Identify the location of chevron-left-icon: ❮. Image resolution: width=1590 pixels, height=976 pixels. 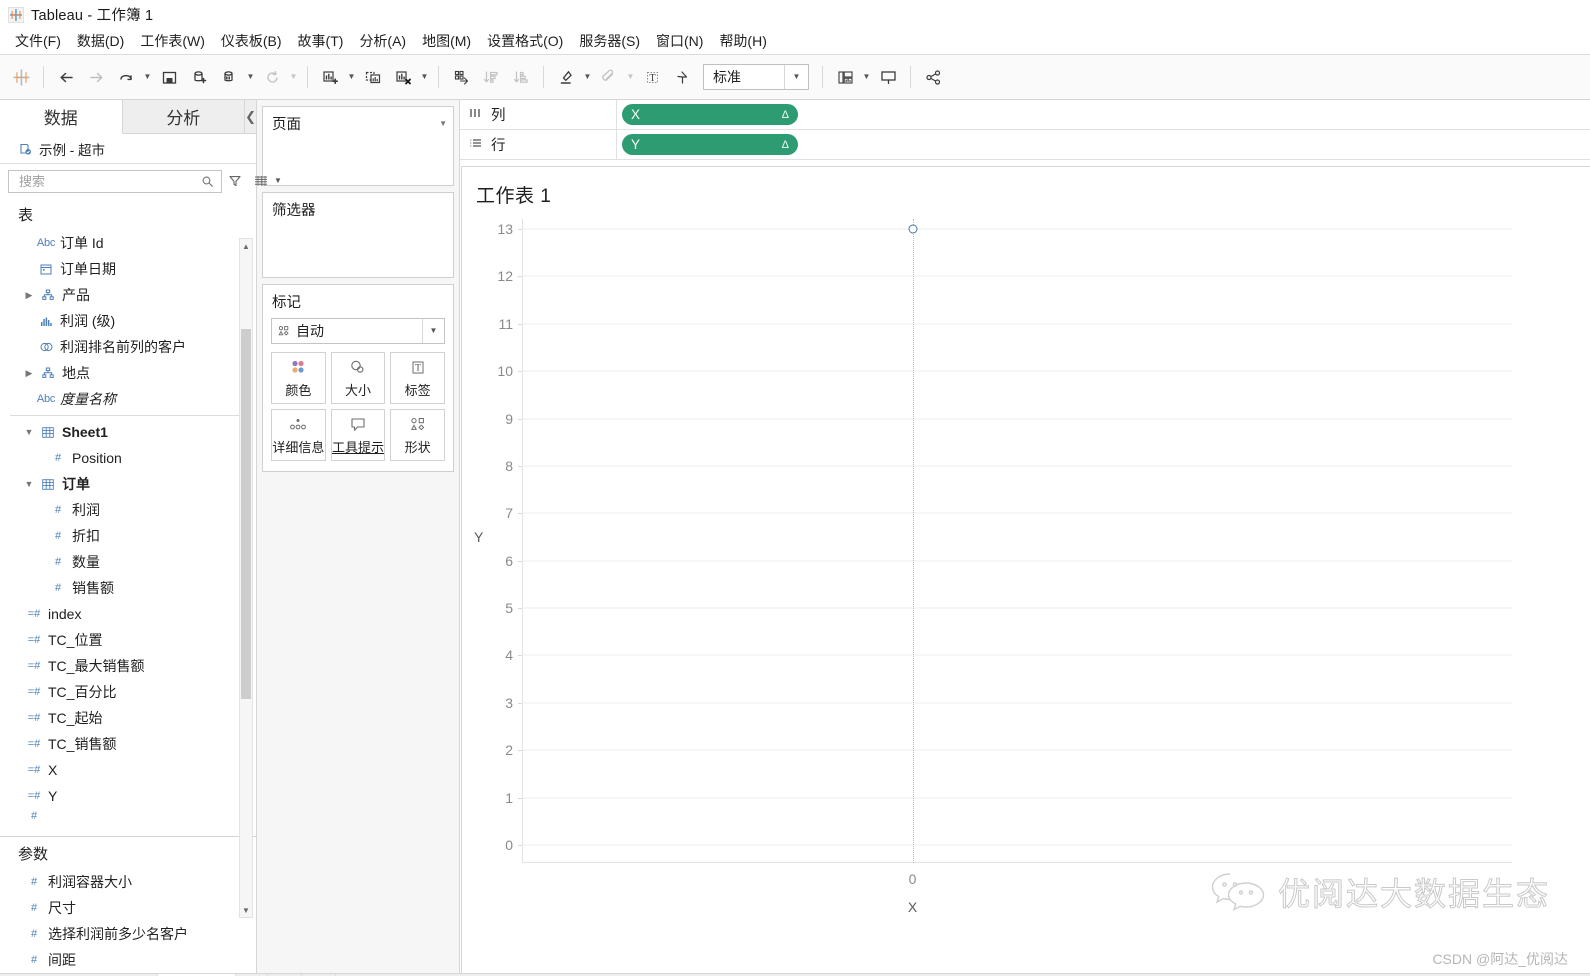
(250, 116).